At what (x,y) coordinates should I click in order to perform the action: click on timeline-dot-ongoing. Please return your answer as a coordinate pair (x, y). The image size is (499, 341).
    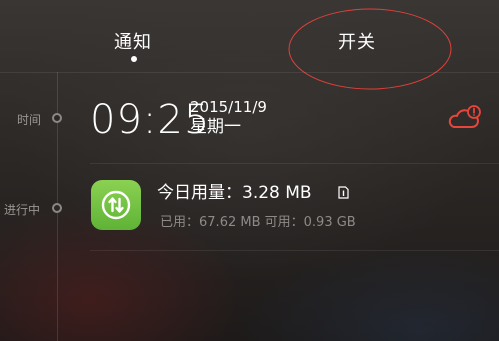
    Looking at the image, I should click on (57, 208).